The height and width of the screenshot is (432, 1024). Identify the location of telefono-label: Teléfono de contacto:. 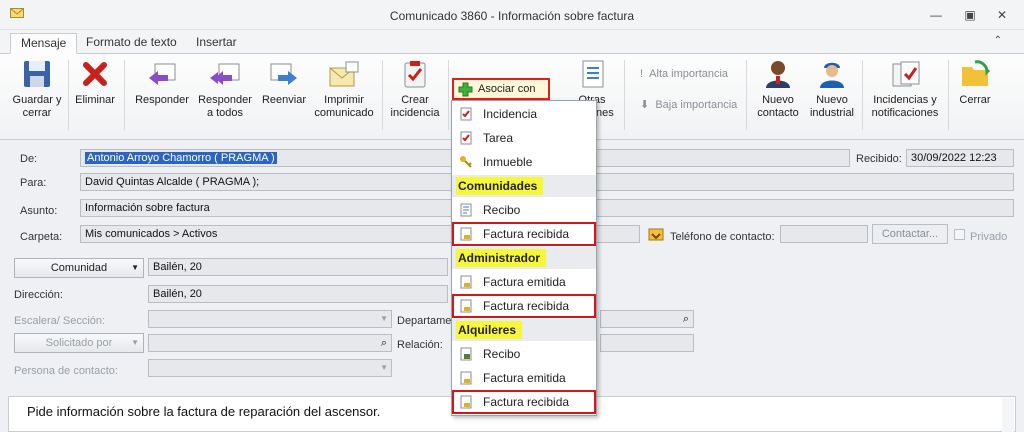
(722, 237).